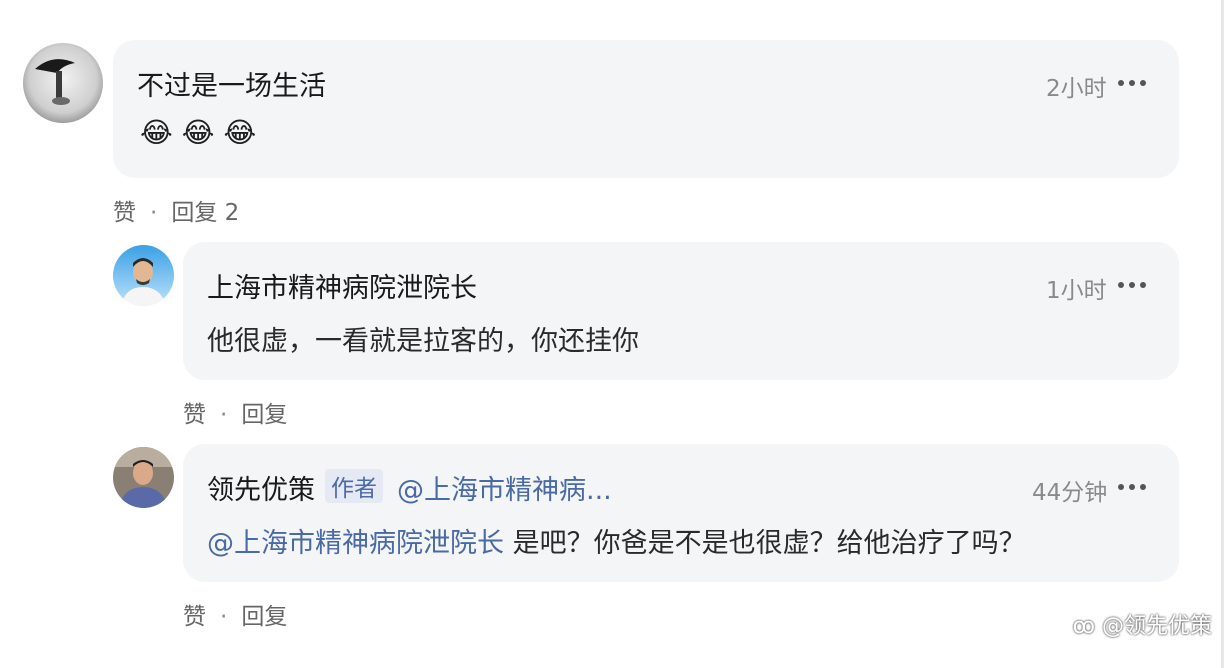  I want to click on watermark: ꝏ @领先优策, so click(1142, 624).